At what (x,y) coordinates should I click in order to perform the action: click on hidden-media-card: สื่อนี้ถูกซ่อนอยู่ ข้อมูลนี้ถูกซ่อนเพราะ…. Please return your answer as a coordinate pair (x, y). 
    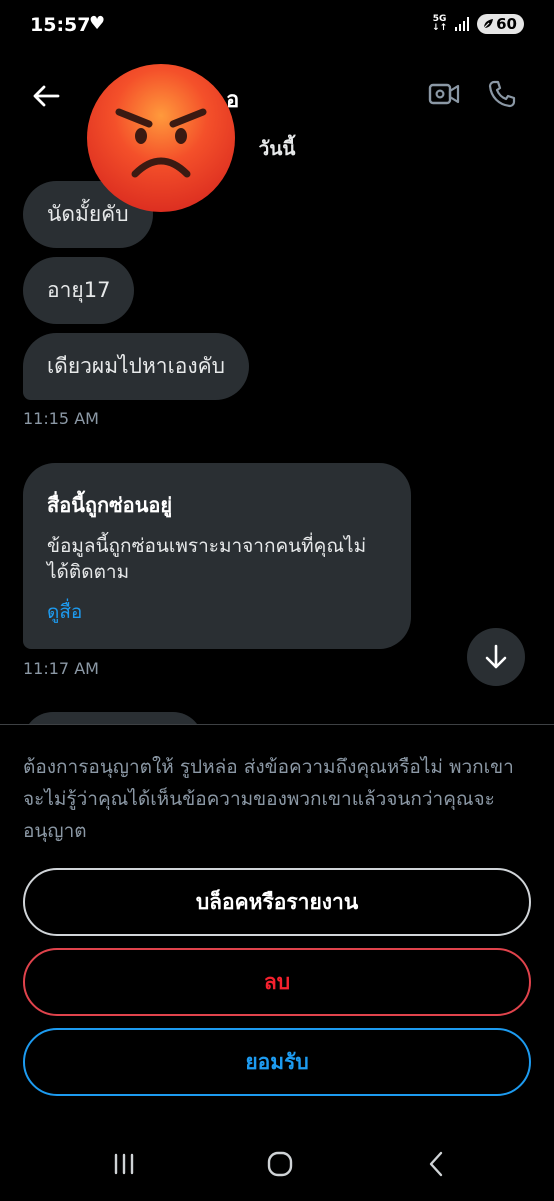
    Looking at the image, I should click on (217, 556).